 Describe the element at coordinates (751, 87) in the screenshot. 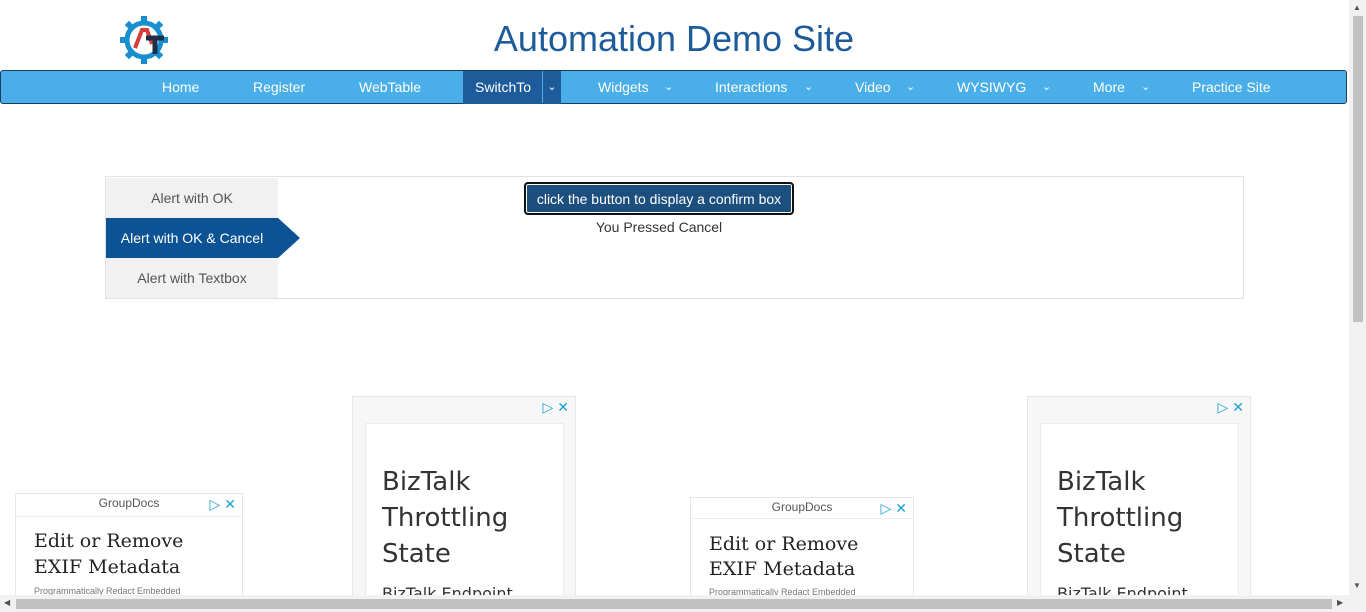

I see `nav-interactions: Interactions` at that location.